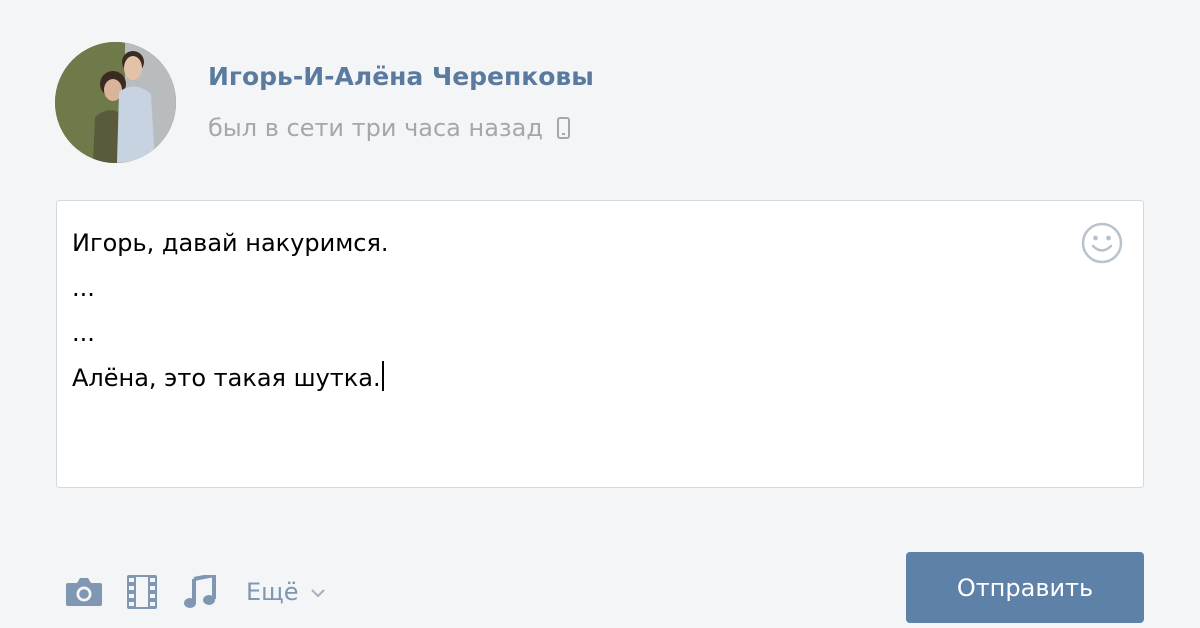 The width and height of the screenshot is (1200, 628). I want to click on more-label: Ещё, so click(272, 592).